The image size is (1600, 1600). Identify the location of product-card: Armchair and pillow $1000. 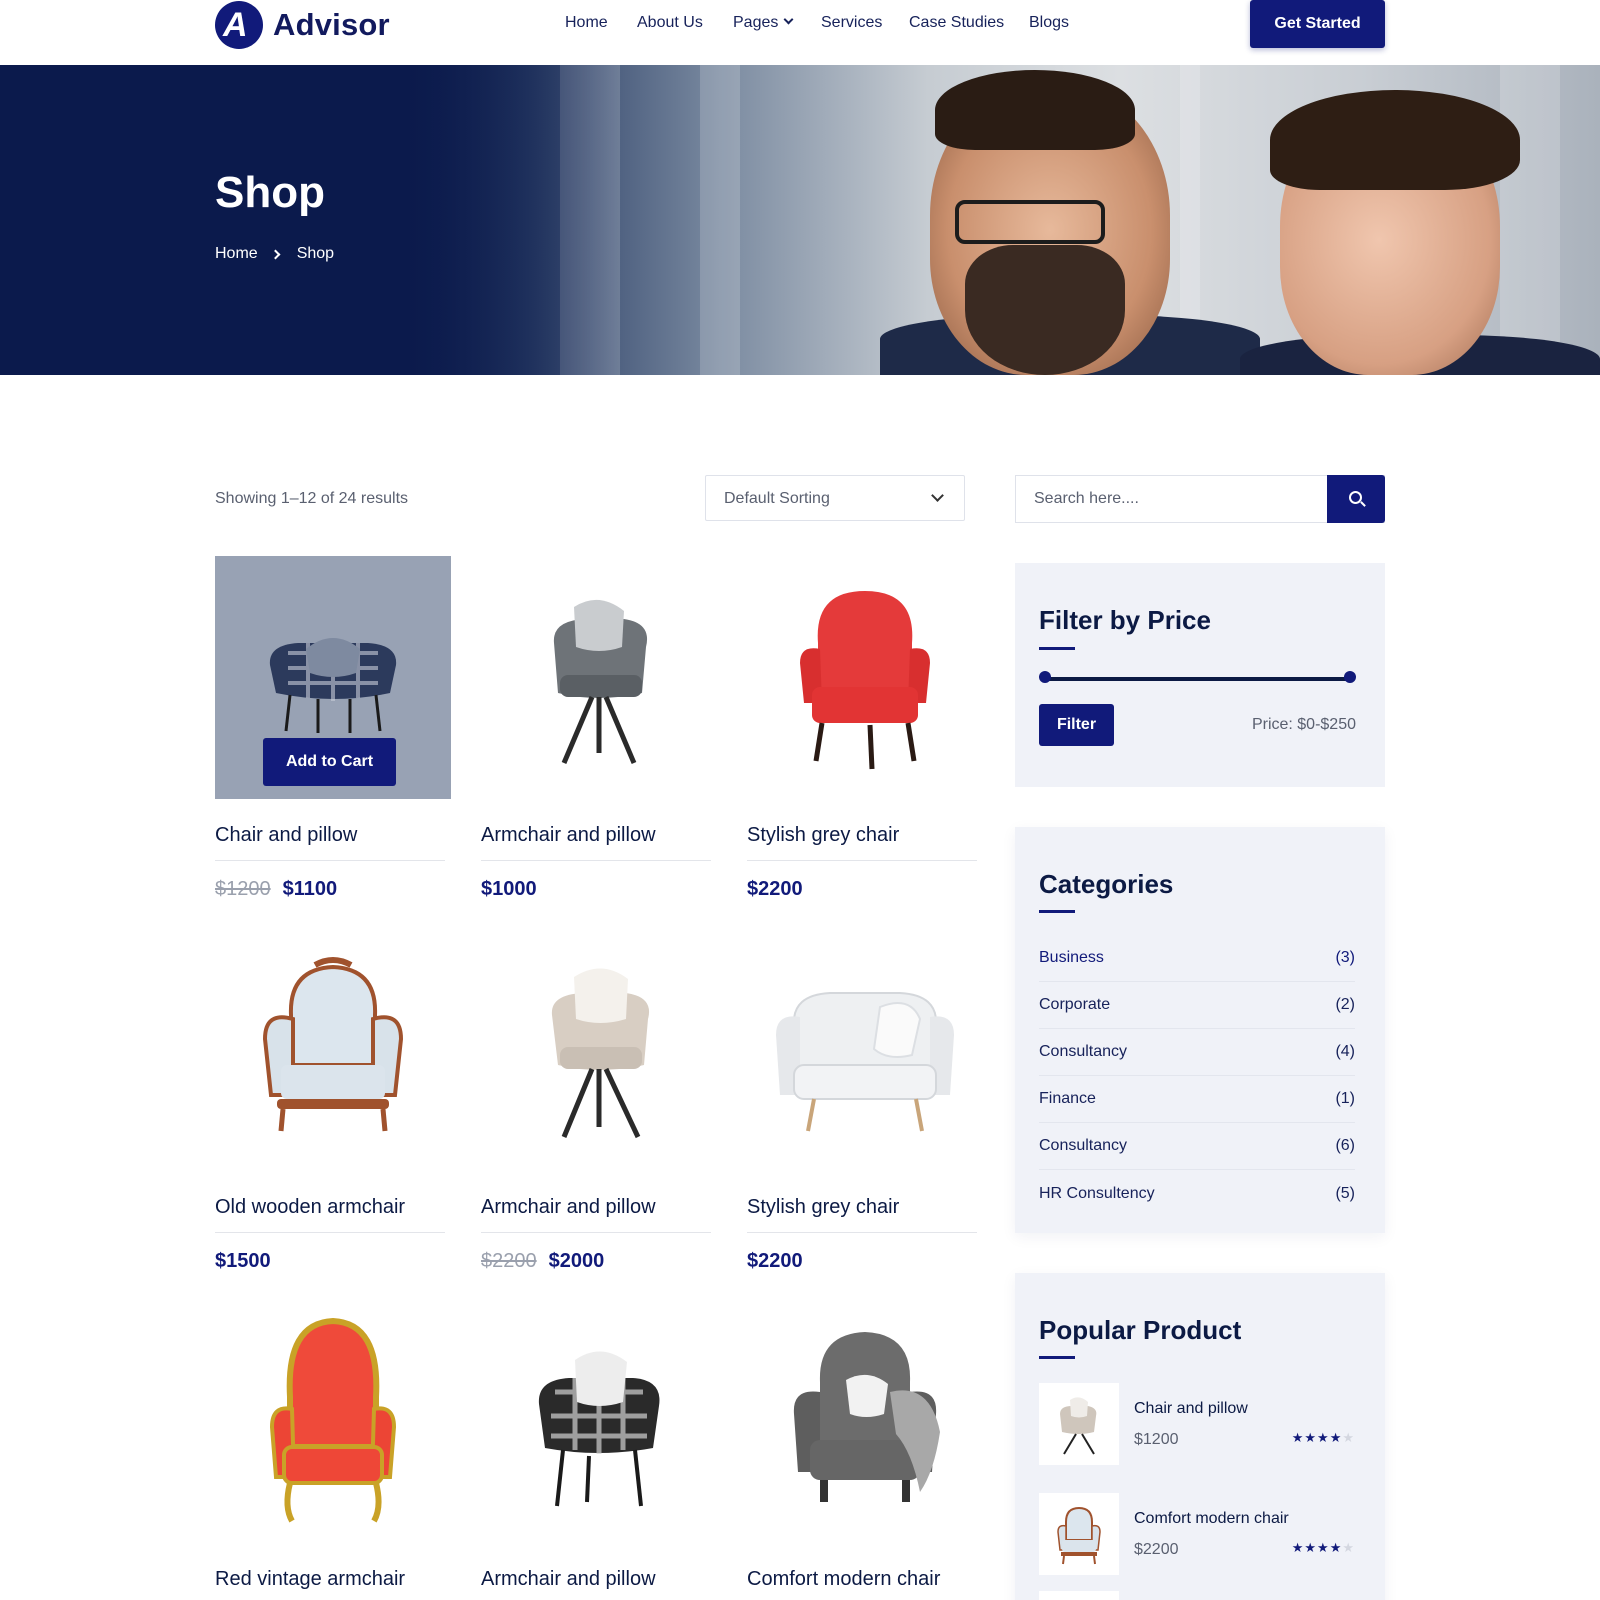
(599, 728).